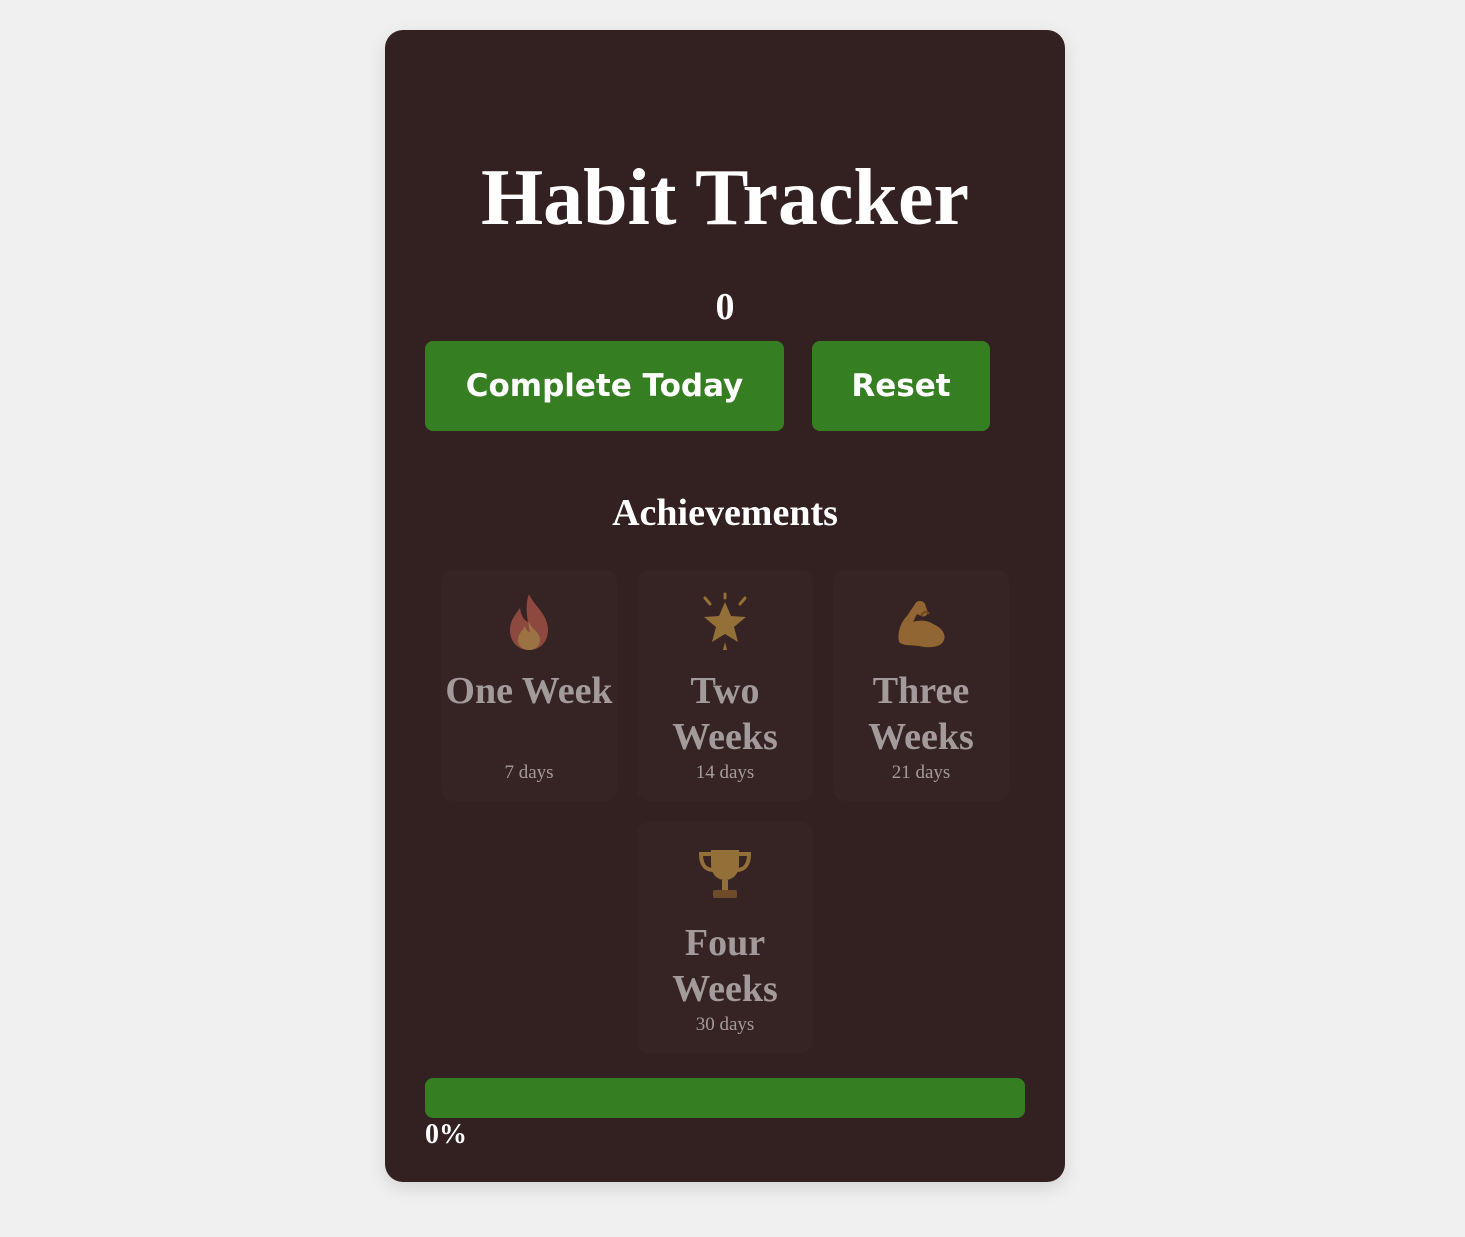  Describe the element at coordinates (901, 386) in the screenshot. I see `reset-button: Reset` at that location.